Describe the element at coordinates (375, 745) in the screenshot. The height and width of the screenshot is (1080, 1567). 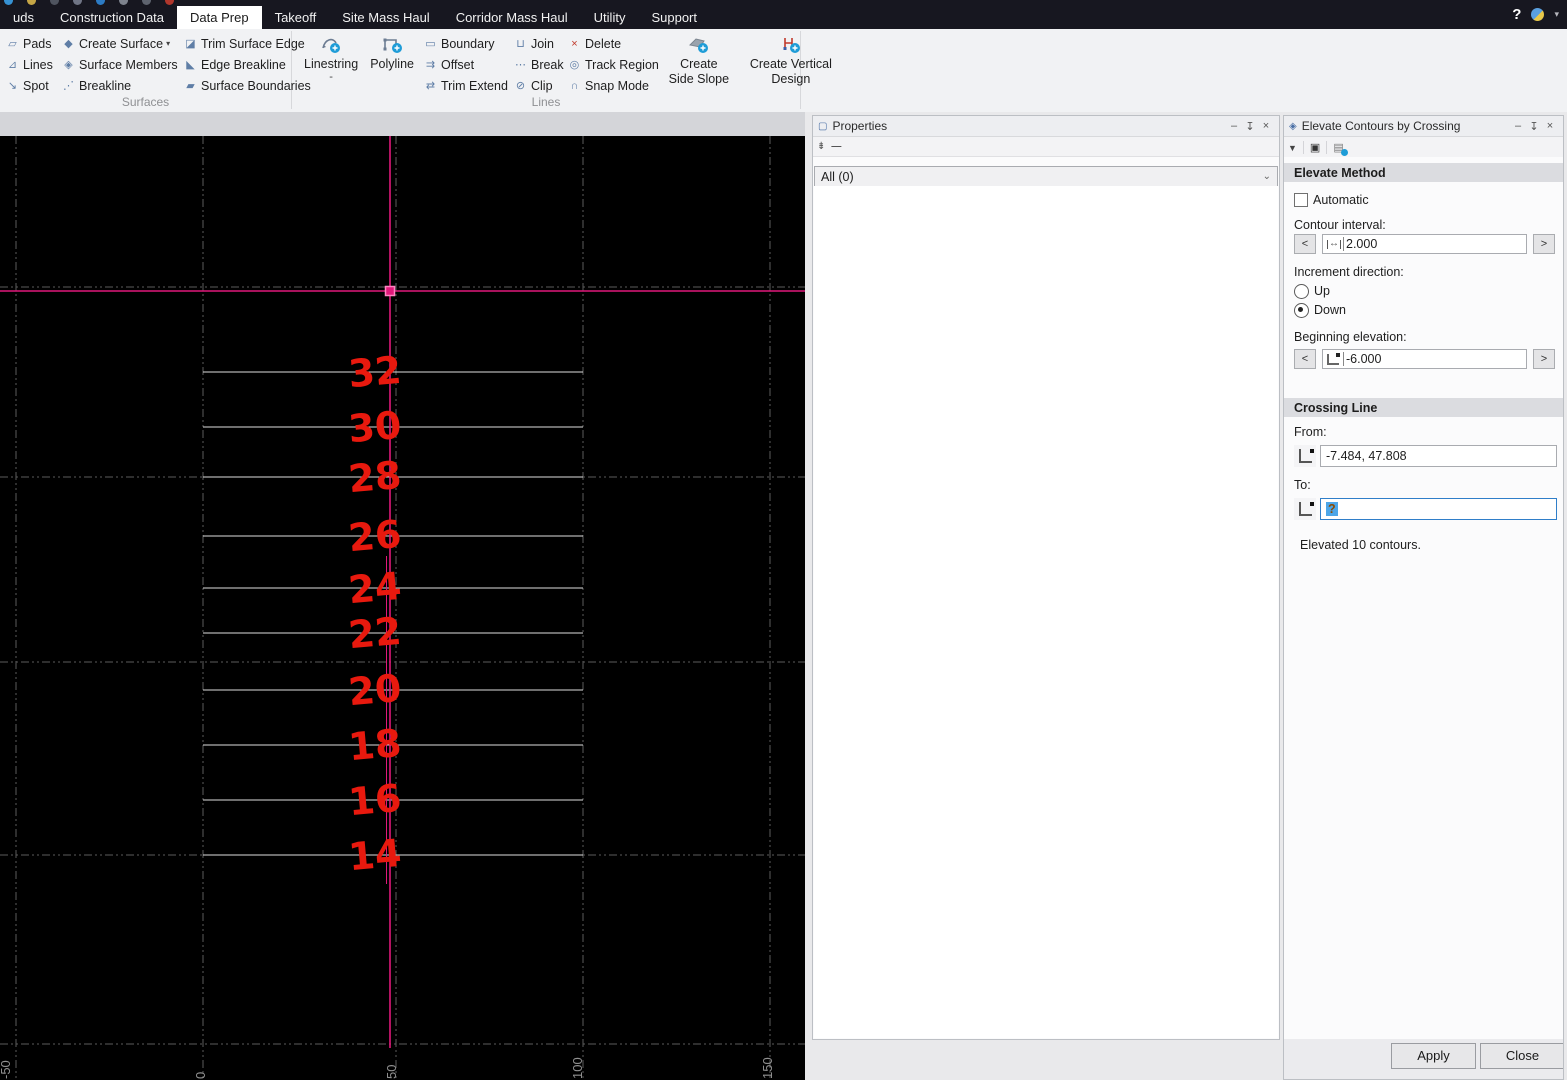
I see `contour-elevation-label: 18` at that location.